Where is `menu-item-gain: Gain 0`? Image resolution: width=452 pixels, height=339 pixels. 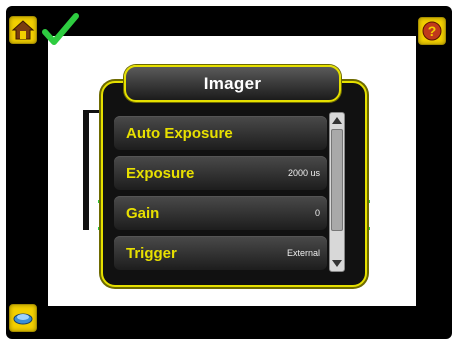 menu-item-gain: Gain 0 is located at coordinates (220, 213).